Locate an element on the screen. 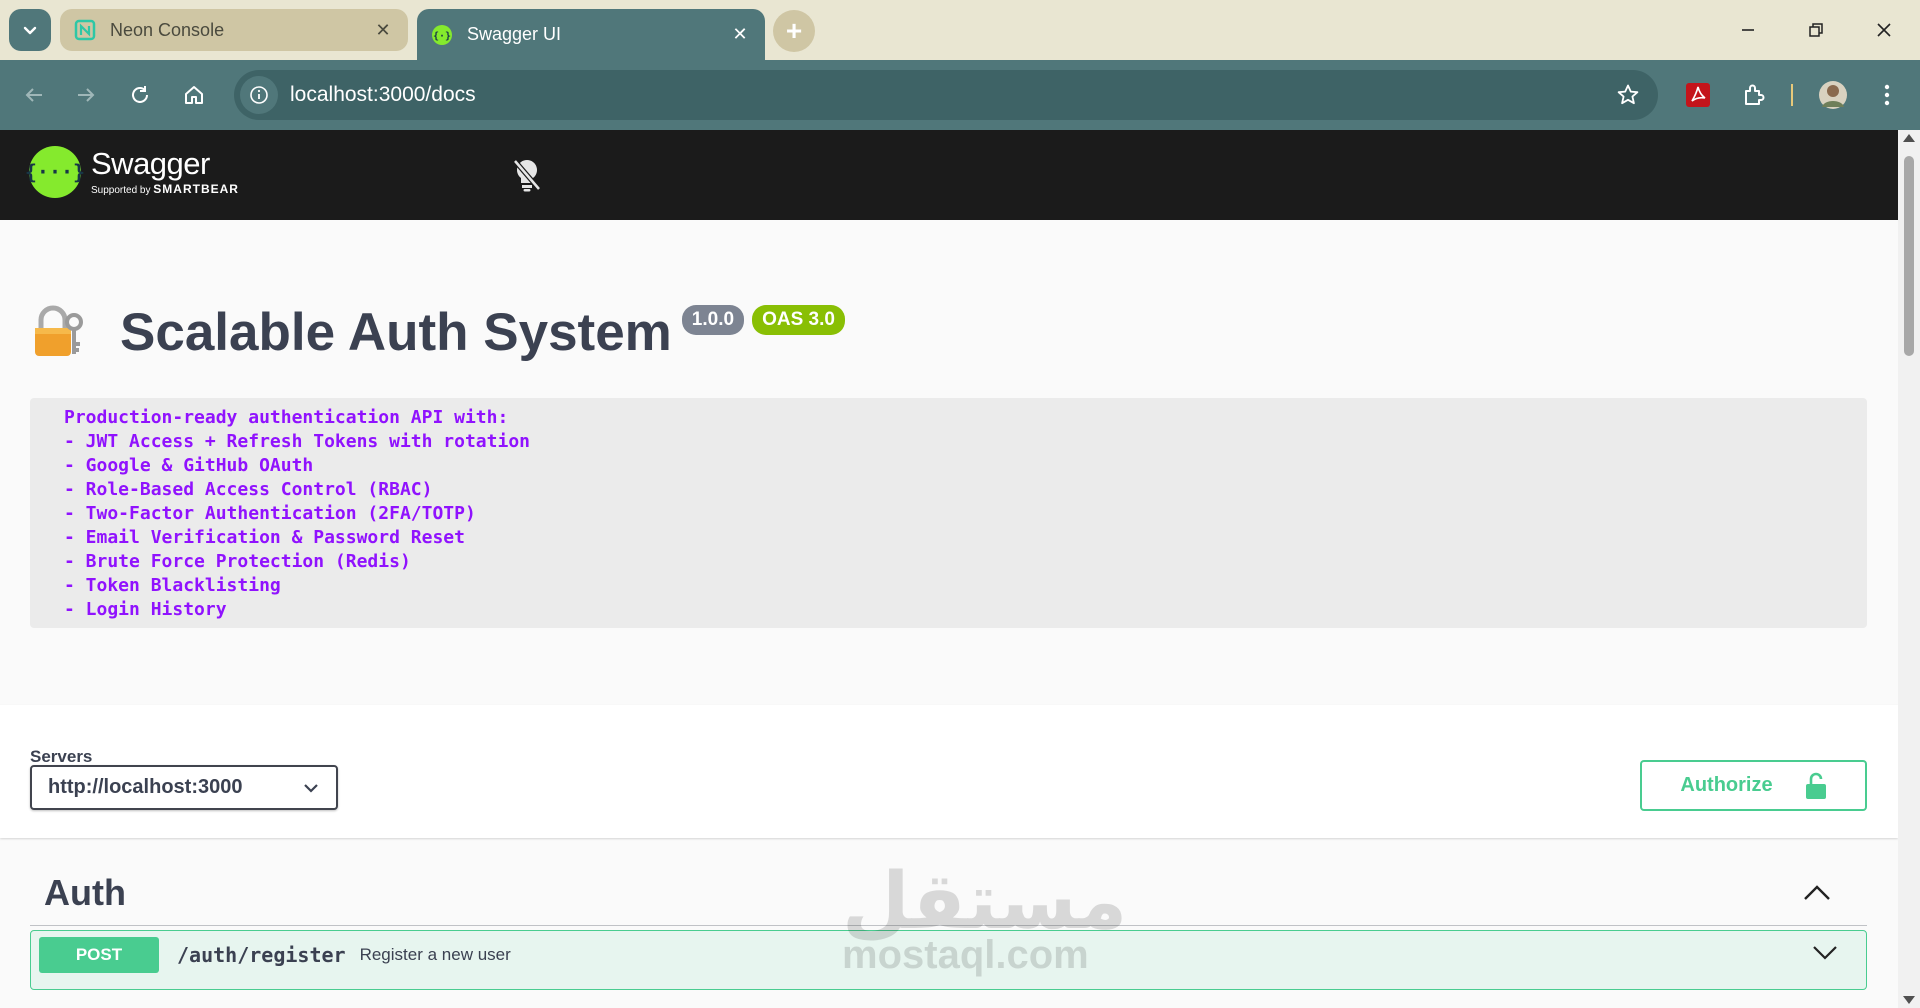 Image resolution: width=1920 pixels, height=1008 pixels. minimize-window-icon is located at coordinates (1748, 30).